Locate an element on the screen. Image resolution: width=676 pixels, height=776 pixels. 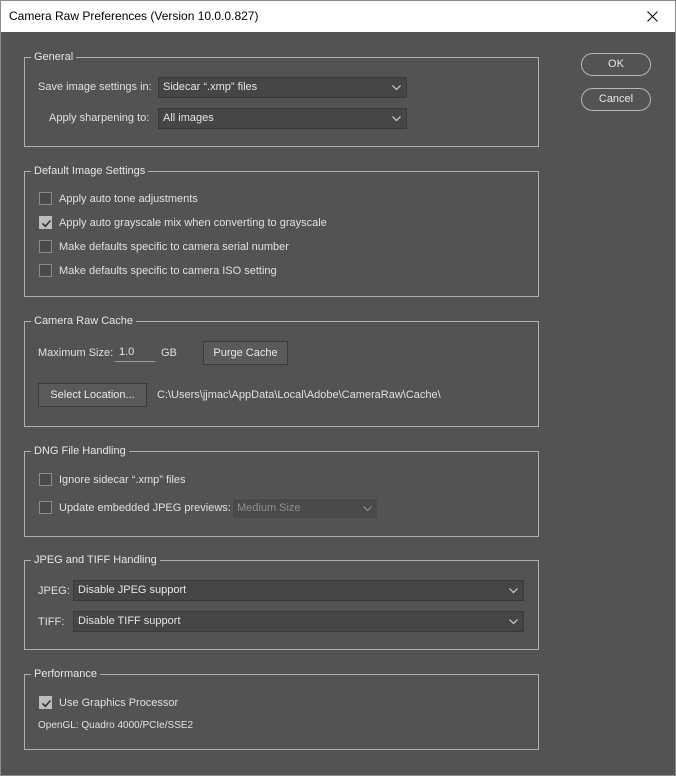
tiff-select: Disable TIFF support is located at coordinates (298, 621).